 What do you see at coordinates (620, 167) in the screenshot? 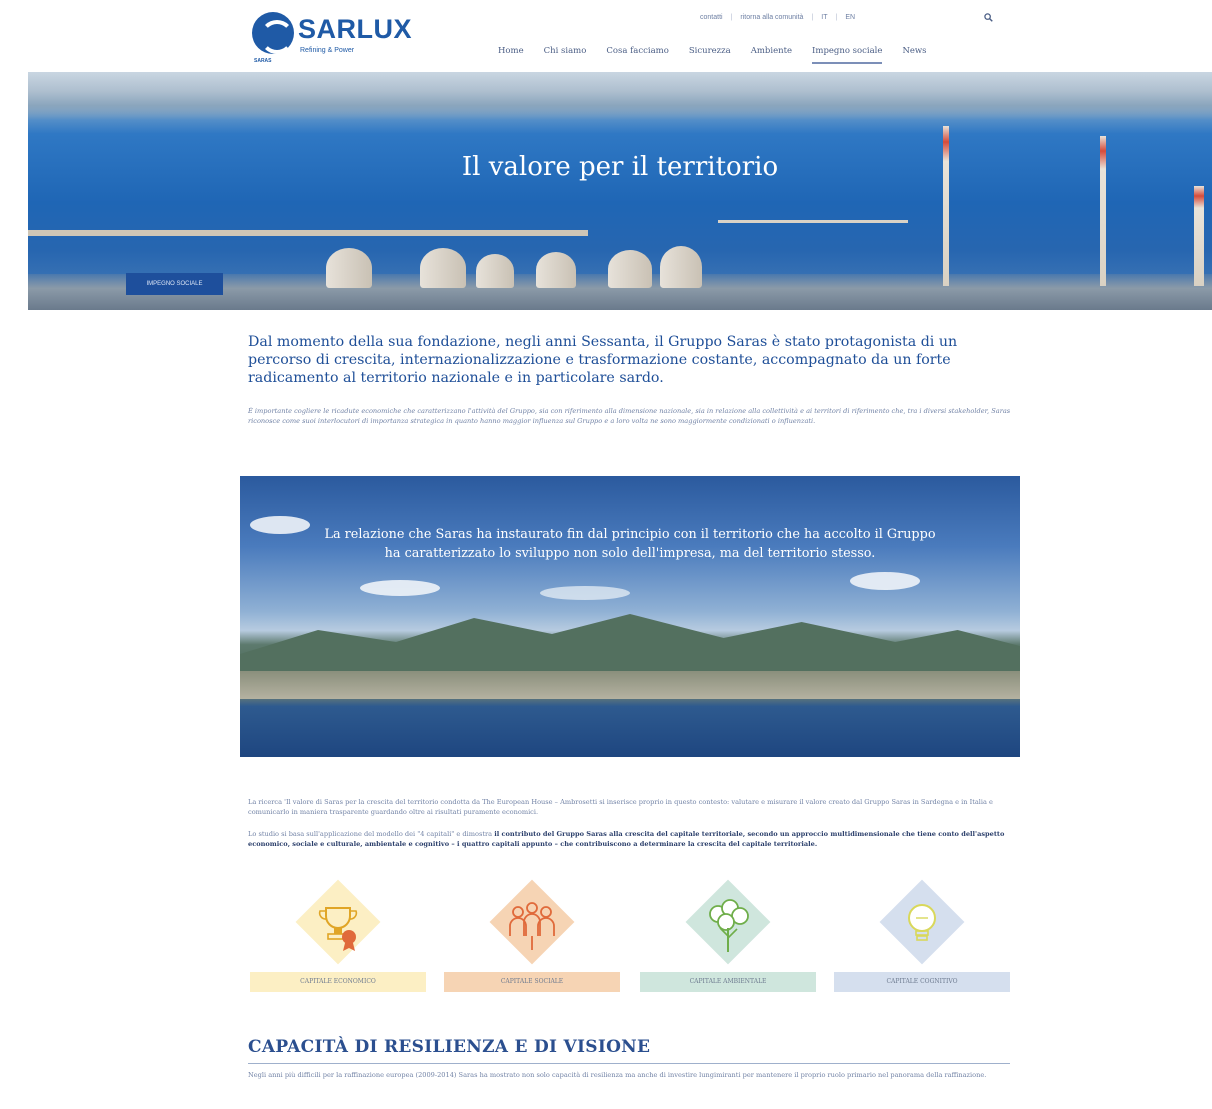
I see `hero-title: Il valore per il territorio` at bounding box center [620, 167].